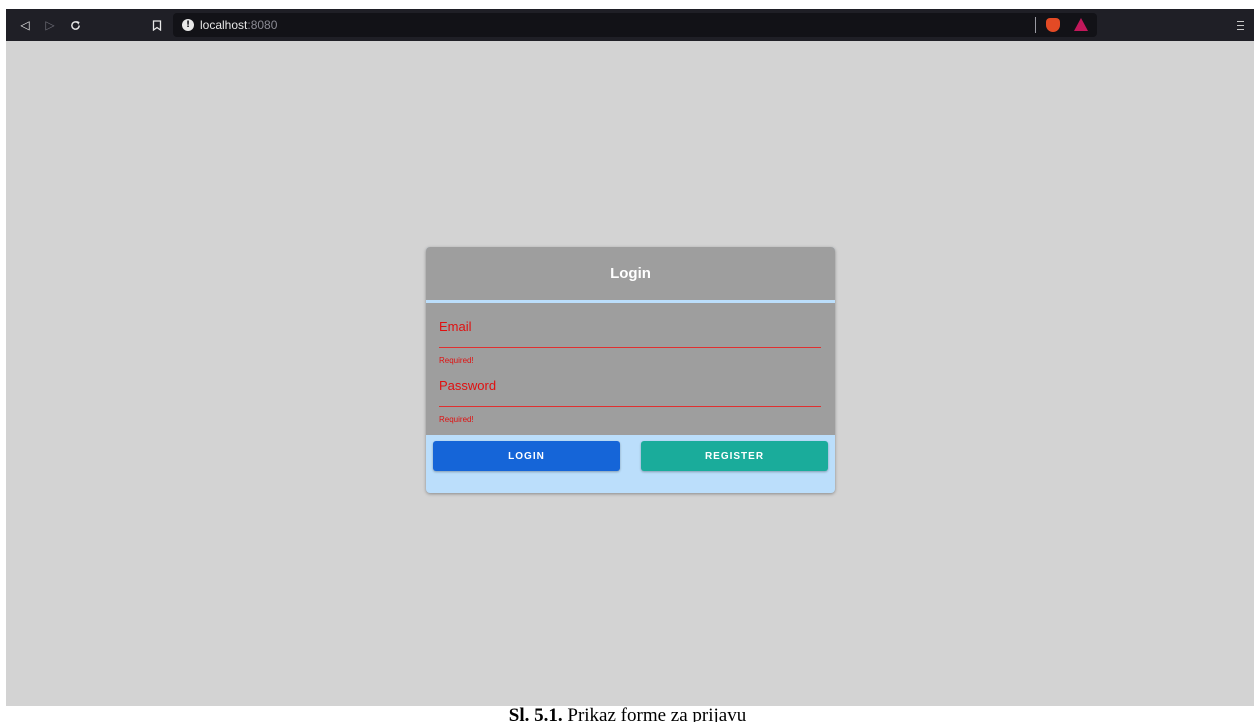  Describe the element at coordinates (157, 25) in the screenshot. I see `bookmark-icon` at that location.